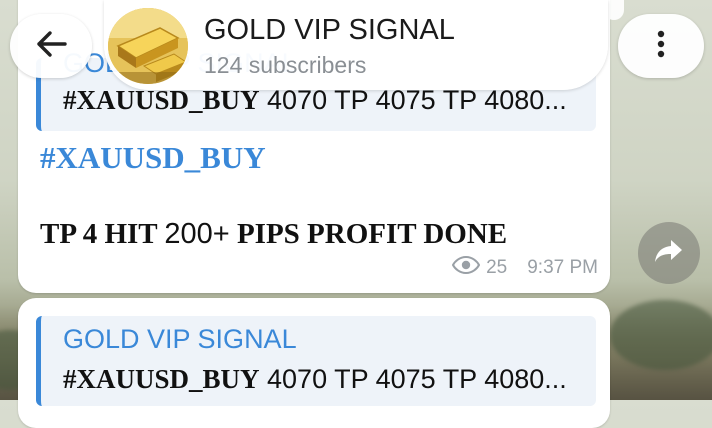 This screenshot has height=428, width=712. I want to click on share-button, so click(669, 253).